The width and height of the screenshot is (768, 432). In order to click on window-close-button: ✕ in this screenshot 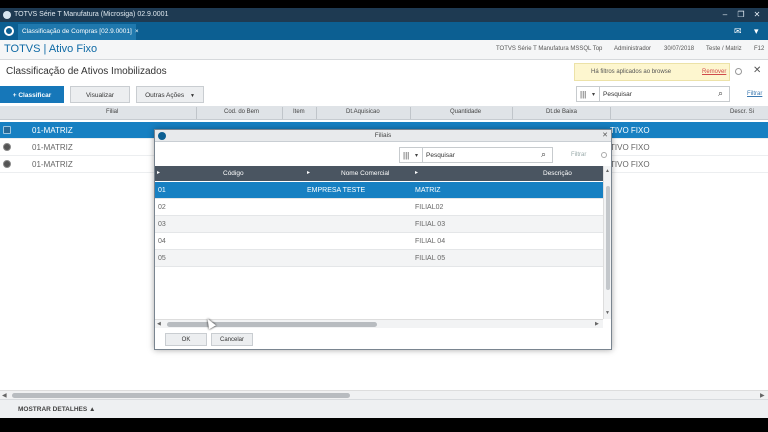, I will do `click(757, 15)`.